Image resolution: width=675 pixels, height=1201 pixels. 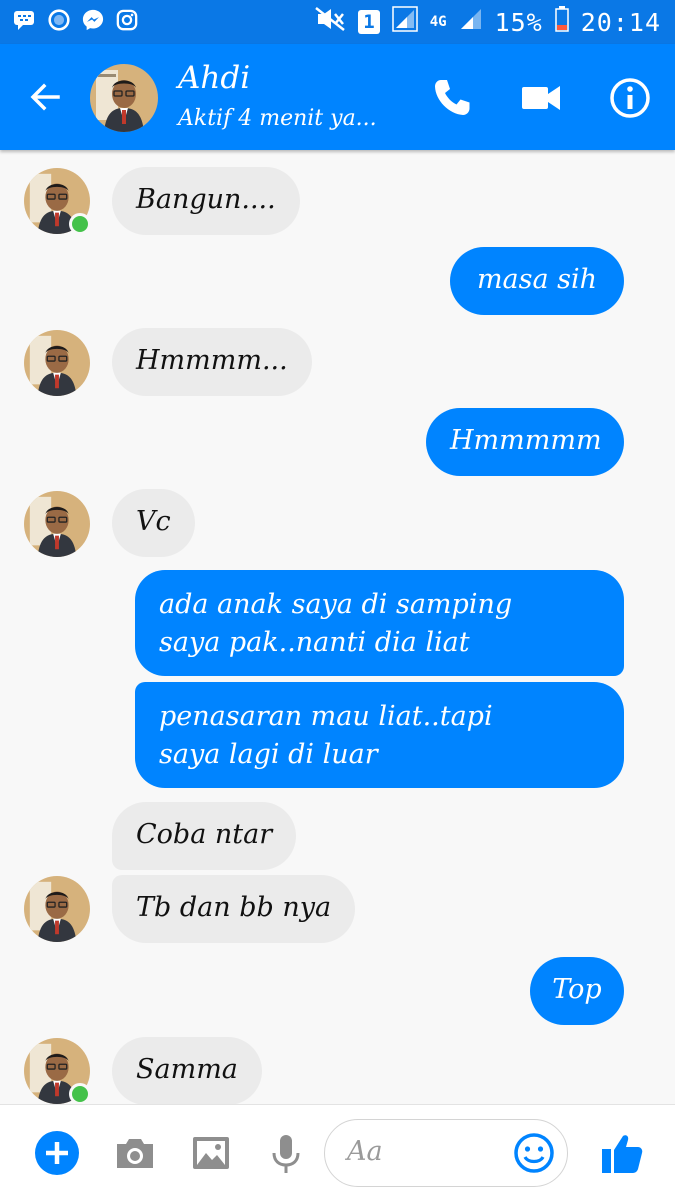 What do you see at coordinates (487, 22) in the screenshot?
I see `system-indicators: 1 4G 15% 20:14` at bounding box center [487, 22].